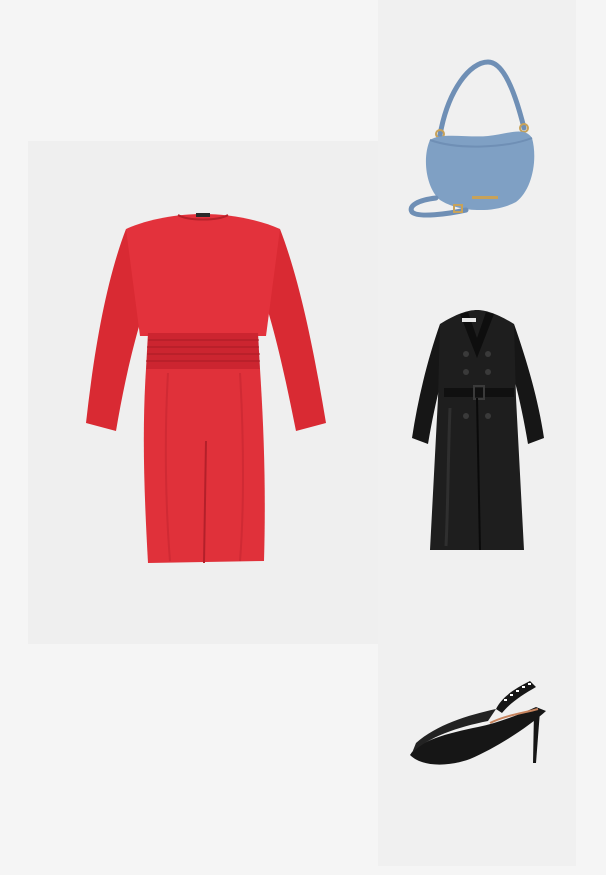 The width and height of the screenshot is (606, 875). I want to click on black-slingback-heel-image, so click(478, 723).